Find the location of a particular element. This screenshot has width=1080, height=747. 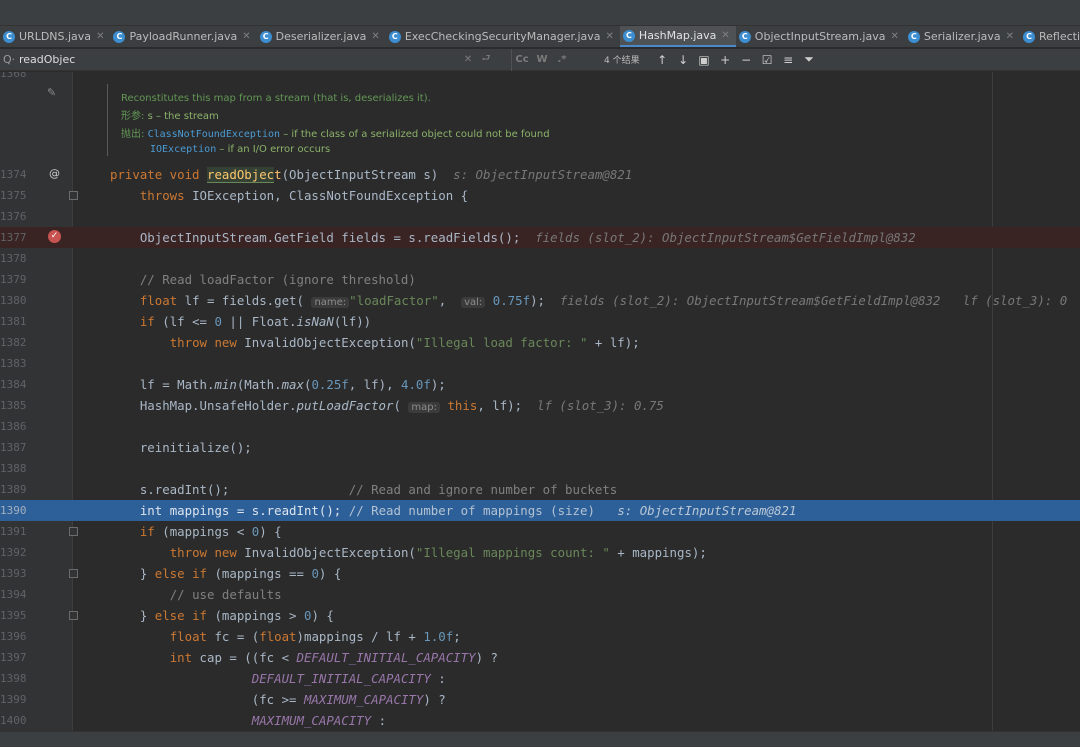

title-strip is located at coordinates (540, 13).